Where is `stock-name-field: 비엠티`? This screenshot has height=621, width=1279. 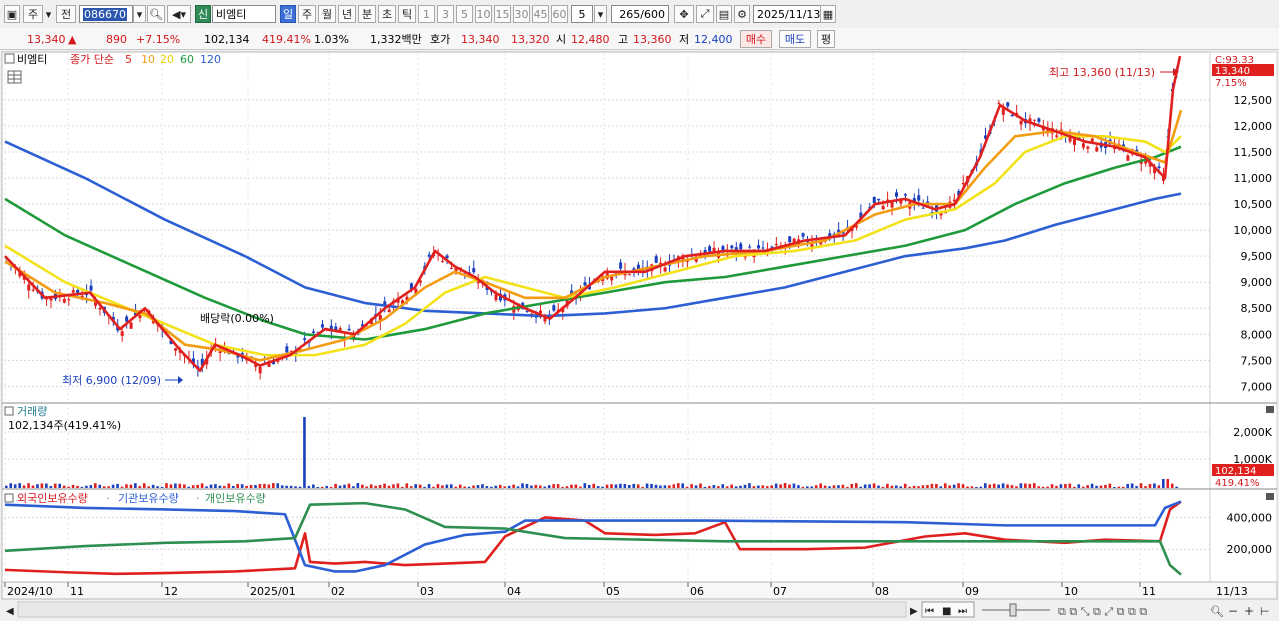
stock-name-field: 비엠티 is located at coordinates (244, 14).